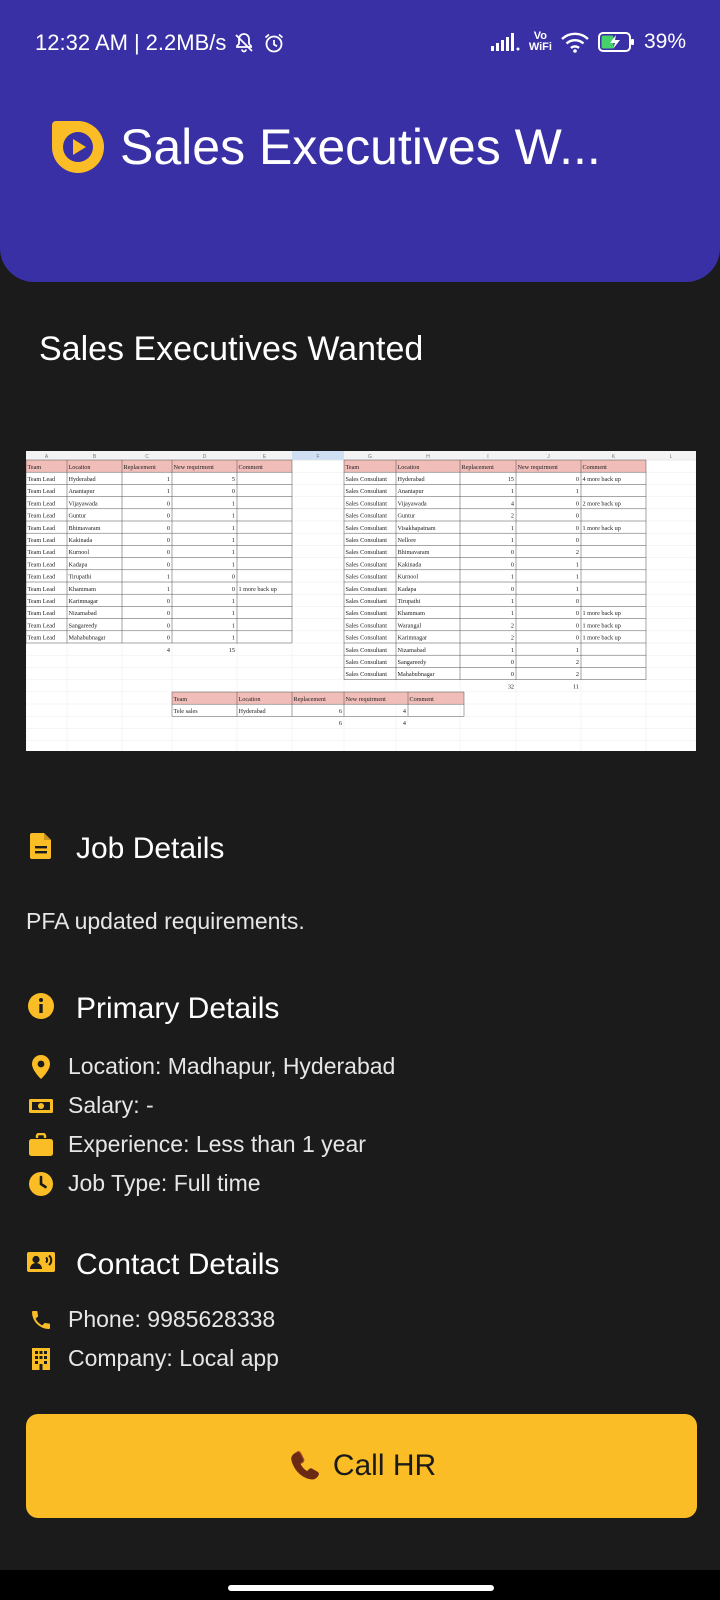 The height and width of the screenshot is (1600, 720). What do you see at coordinates (538, 467) in the screenshot?
I see `right-table-header-cell: New requirment` at bounding box center [538, 467].